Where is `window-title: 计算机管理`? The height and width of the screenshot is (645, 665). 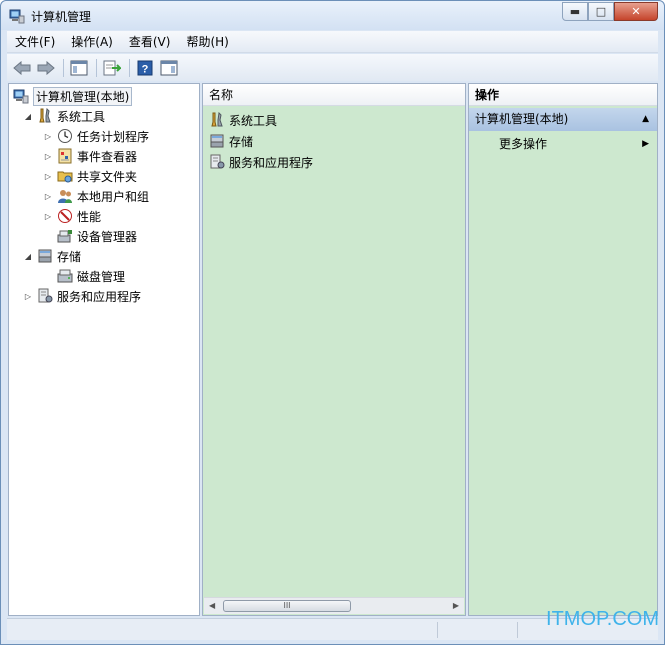
window-title: 计算机管理 is located at coordinates (61, 17).